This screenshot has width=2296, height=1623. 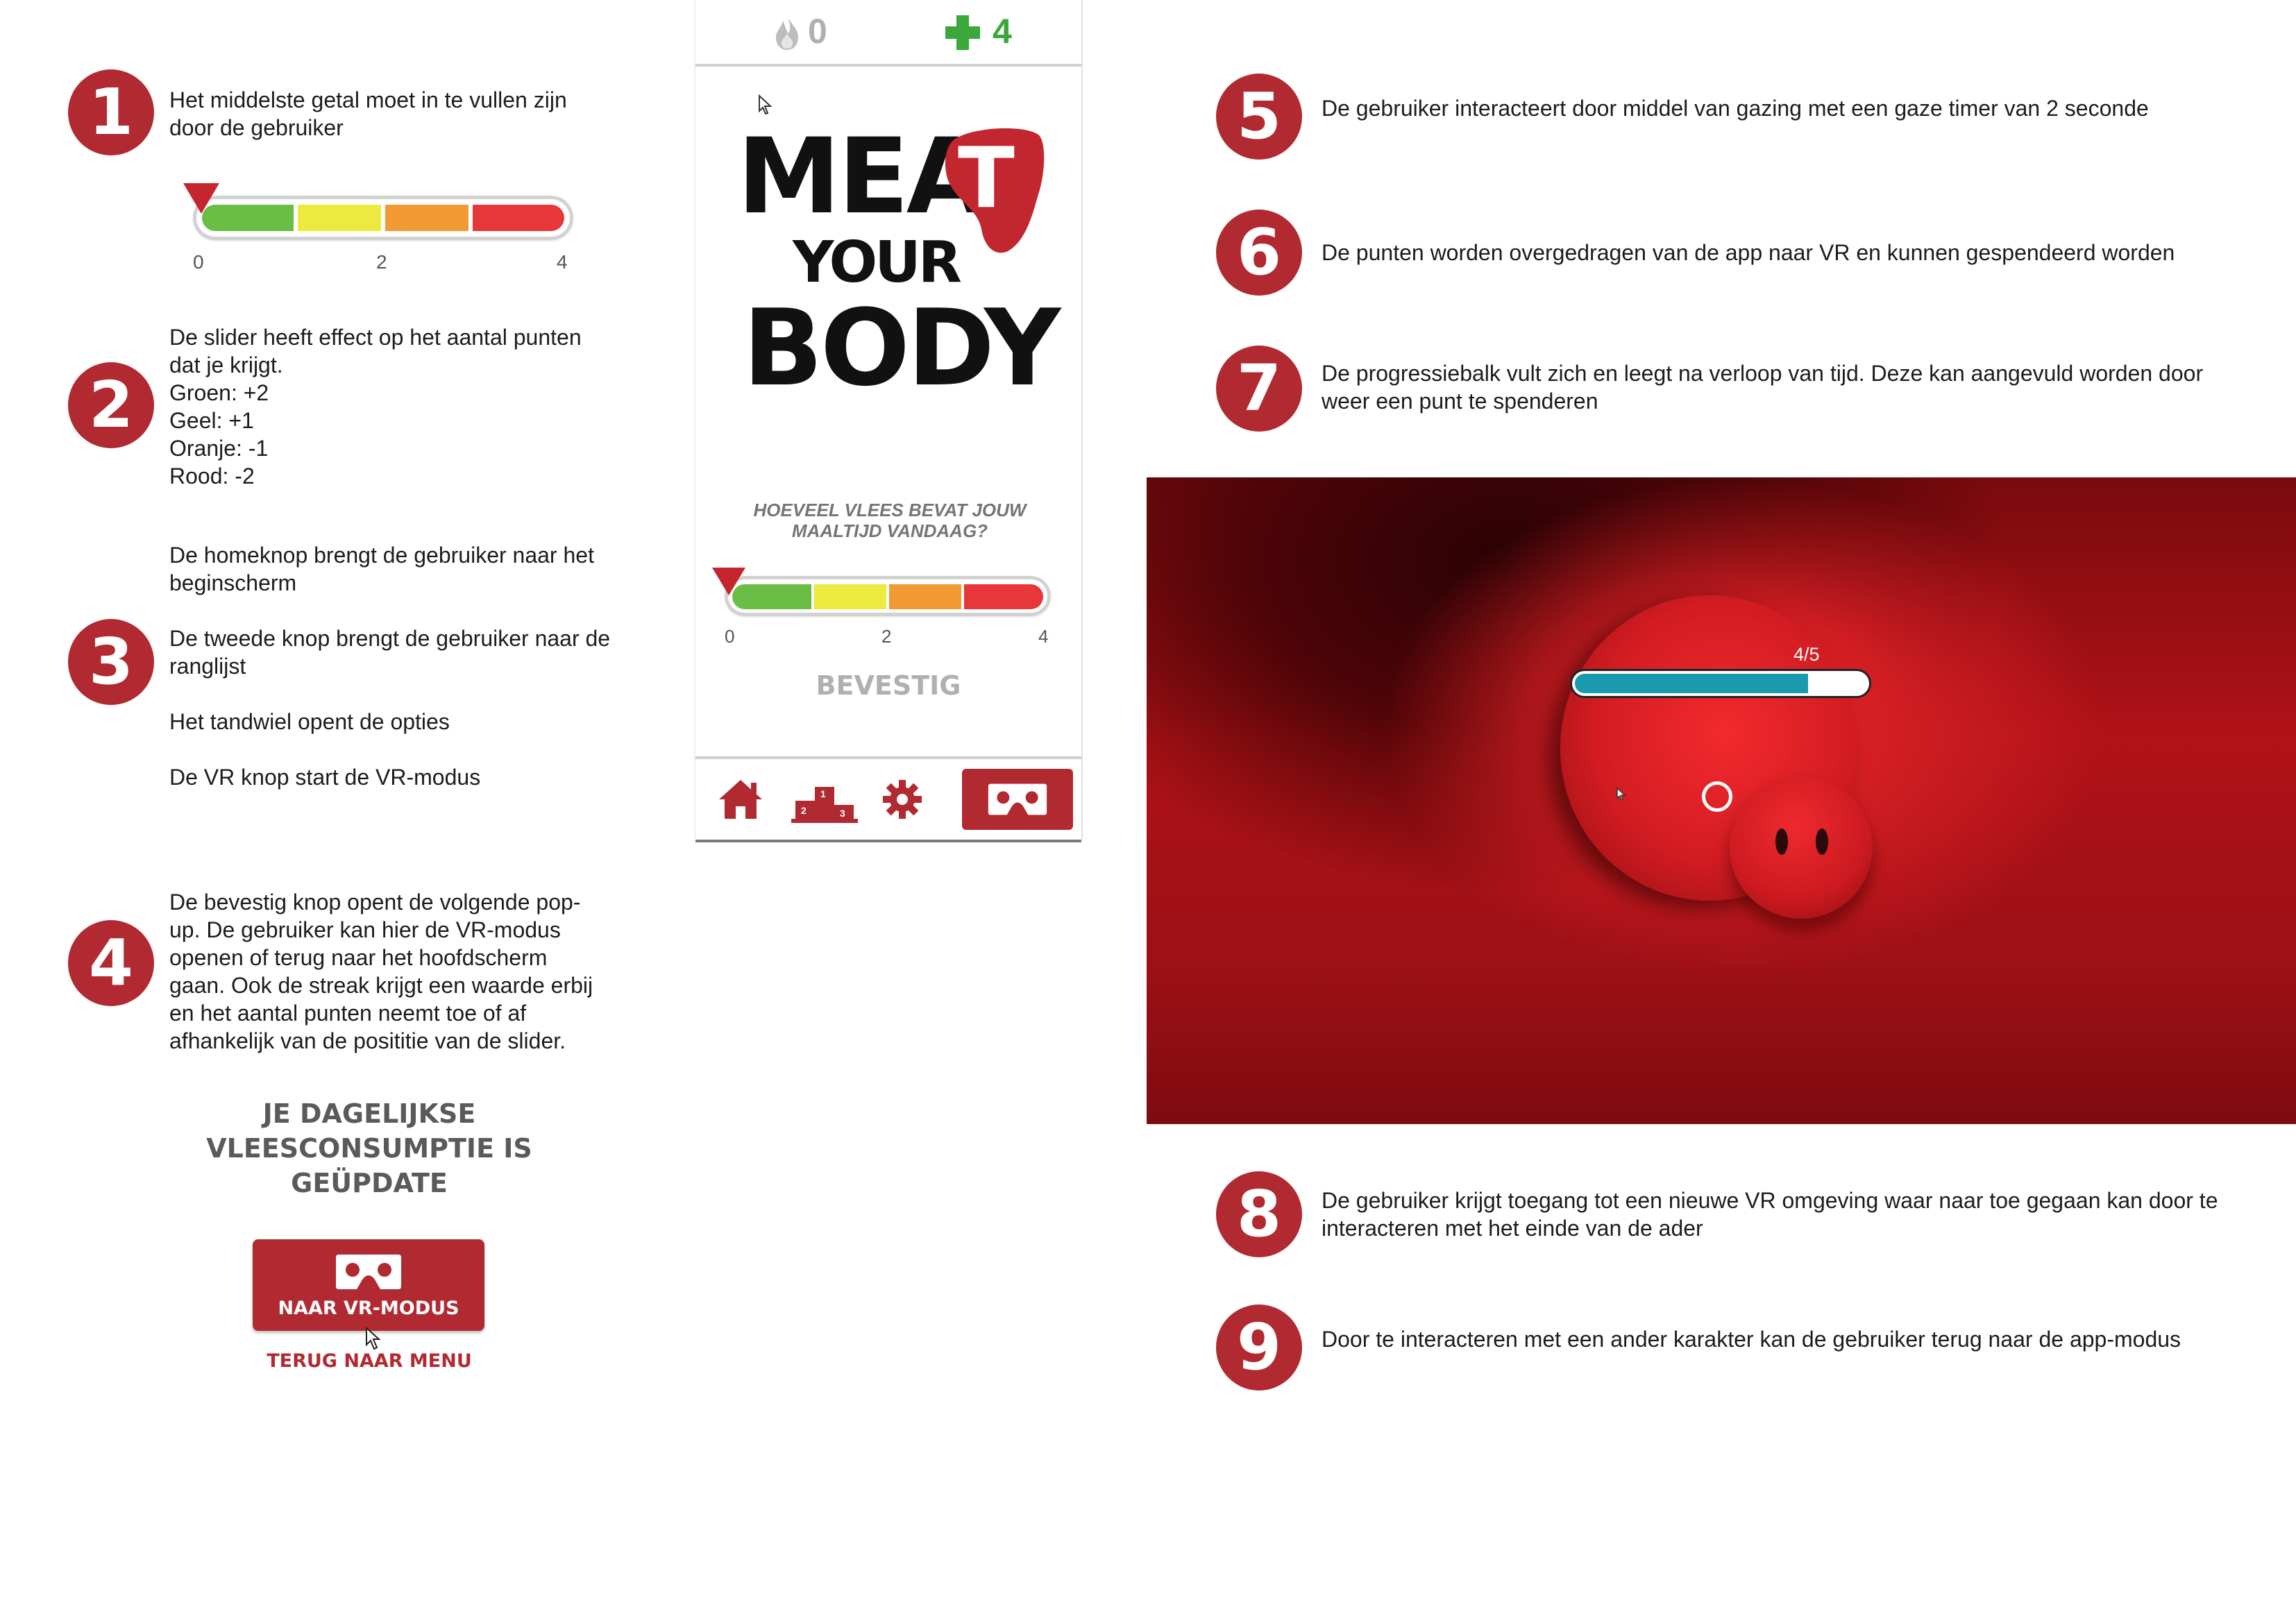 What do you see at coordinates (1802, 848) in the screenshot?
I see `vr-small-character` at bounding box center [1802, 848].